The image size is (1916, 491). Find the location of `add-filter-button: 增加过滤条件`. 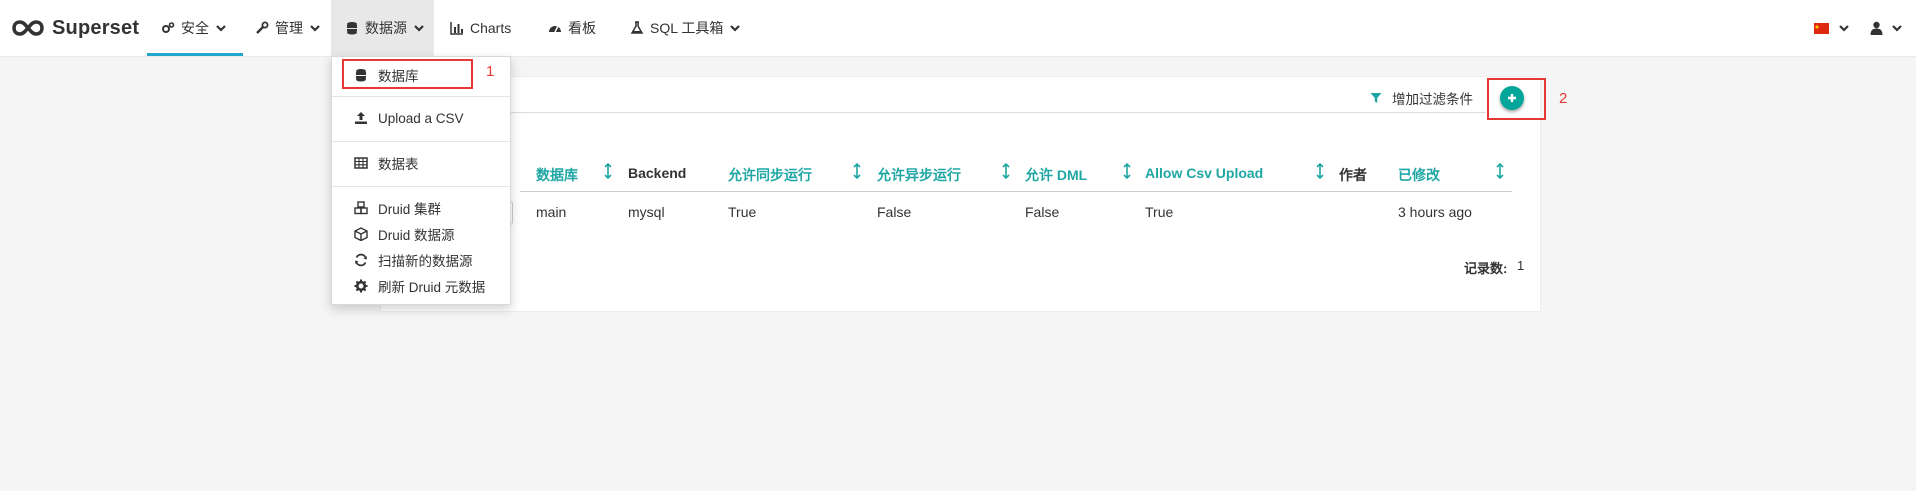

add-filter-button: 增加过滤条件 is located at coordinates (1421, 98).